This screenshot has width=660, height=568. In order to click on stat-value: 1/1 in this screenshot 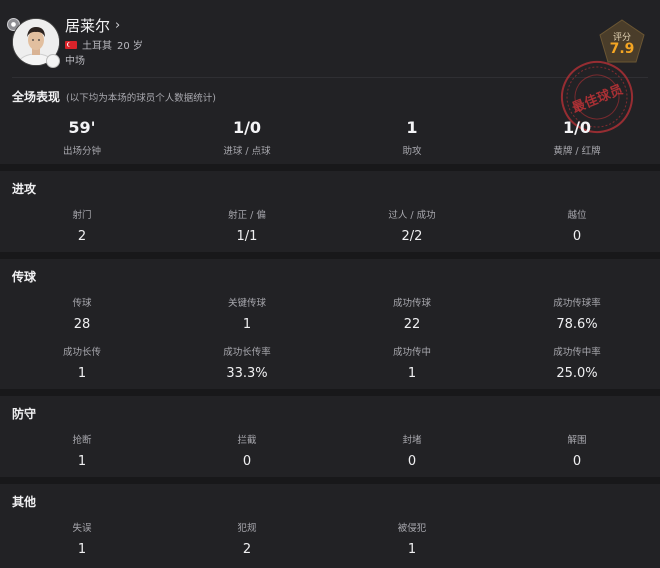, I will do `click(247, 236)`.